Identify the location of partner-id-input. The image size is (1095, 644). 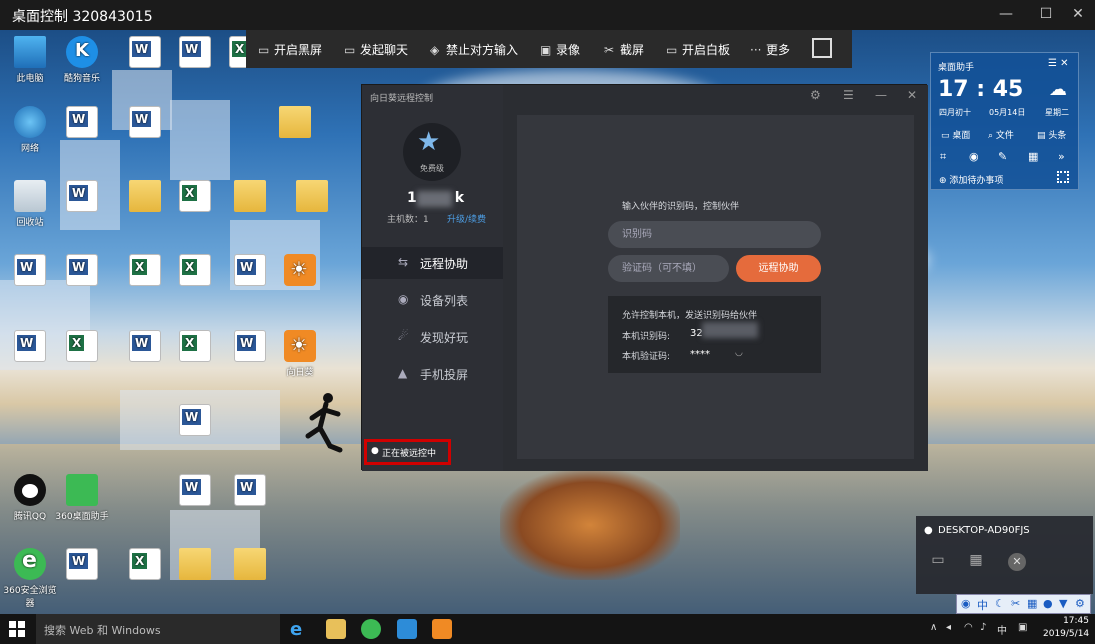
(714, 234).